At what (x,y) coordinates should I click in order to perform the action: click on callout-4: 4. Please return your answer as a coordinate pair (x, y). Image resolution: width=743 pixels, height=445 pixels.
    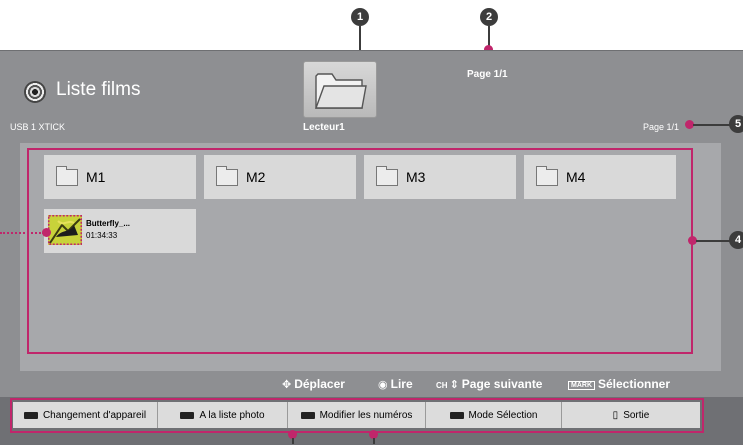
    Looking at the image, I should click on (736, 240).